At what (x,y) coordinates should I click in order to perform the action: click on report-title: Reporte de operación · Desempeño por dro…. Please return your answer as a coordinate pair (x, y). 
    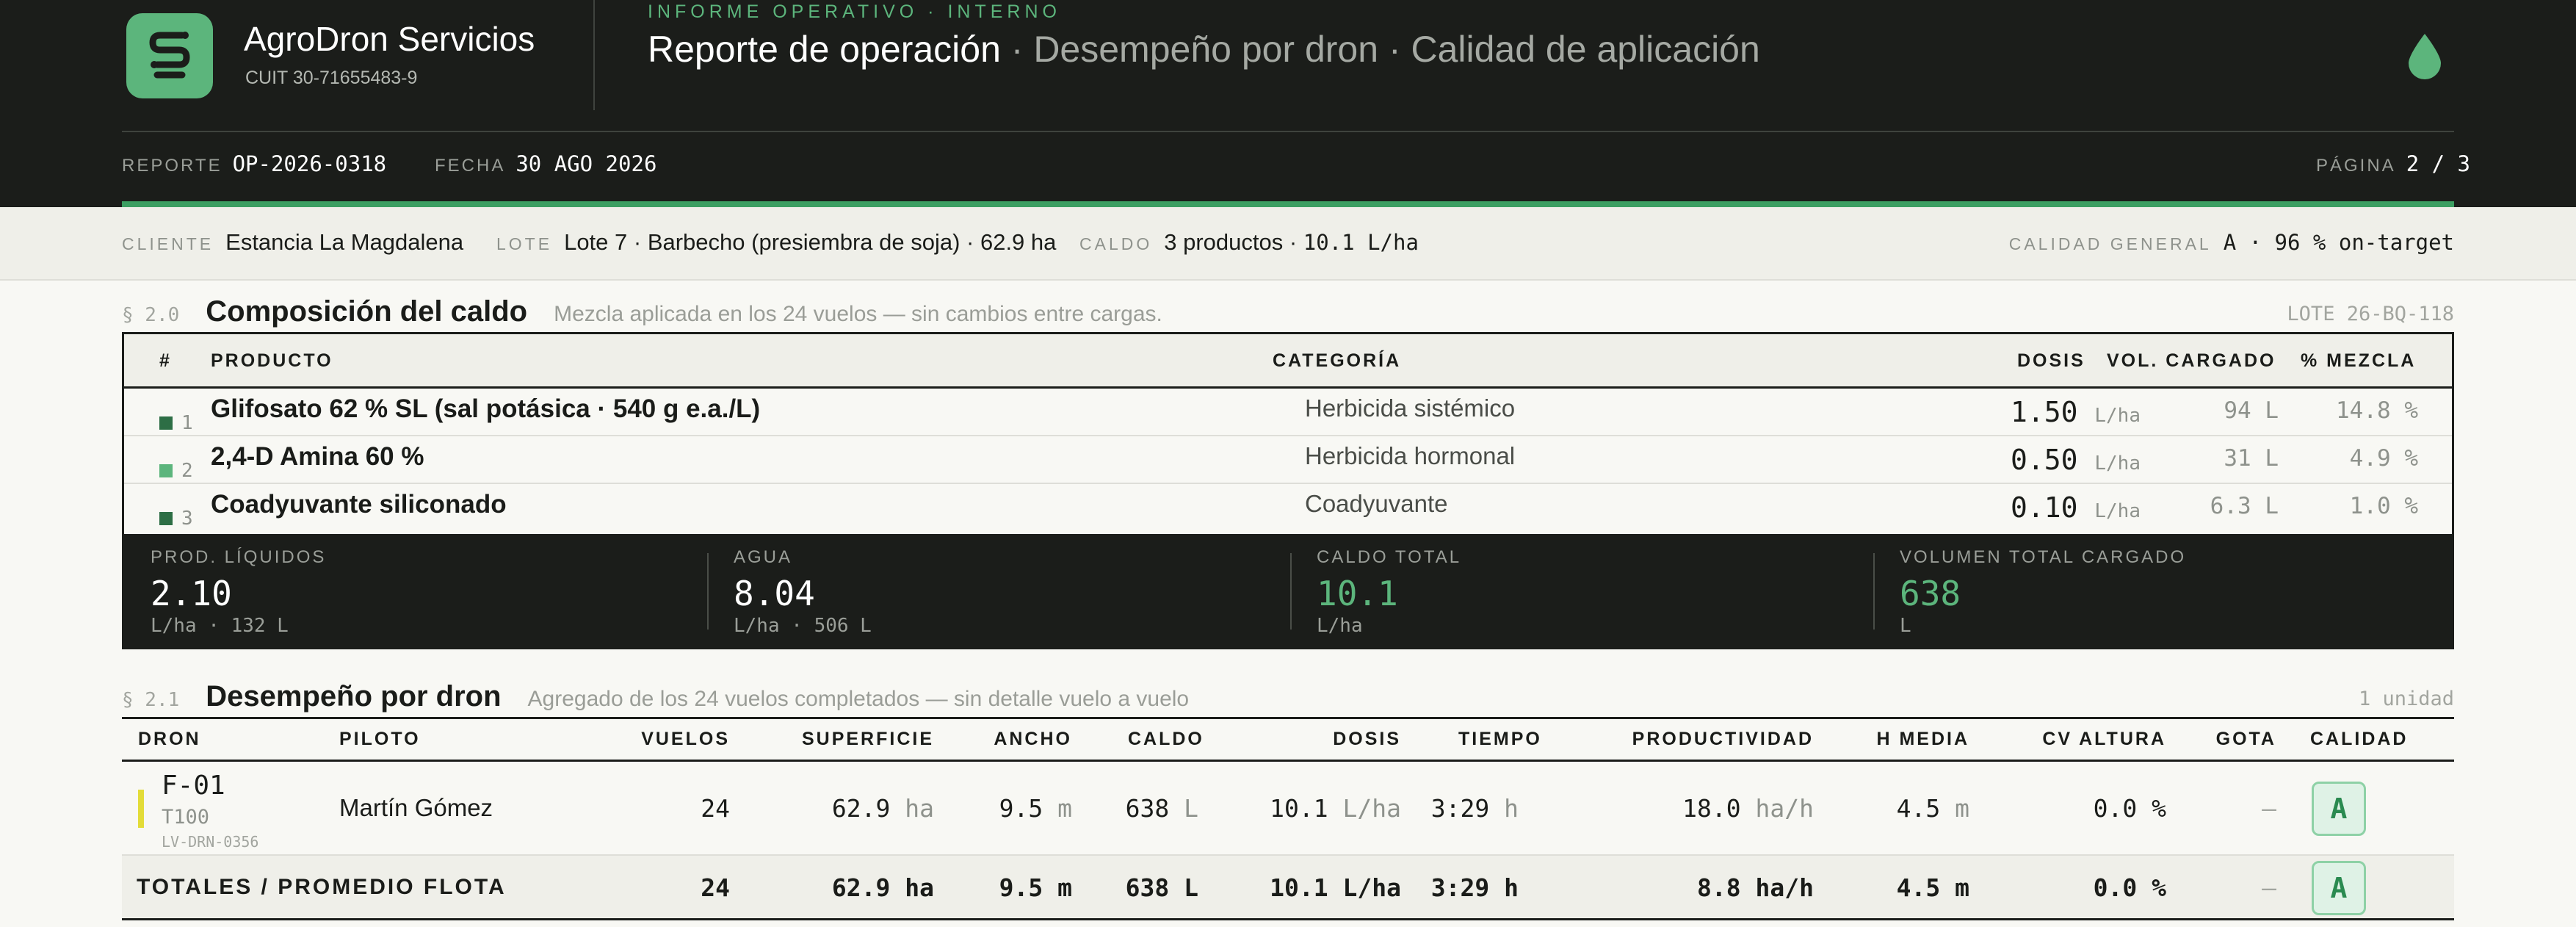
    Looking at the image, I should click on (1204, 50).